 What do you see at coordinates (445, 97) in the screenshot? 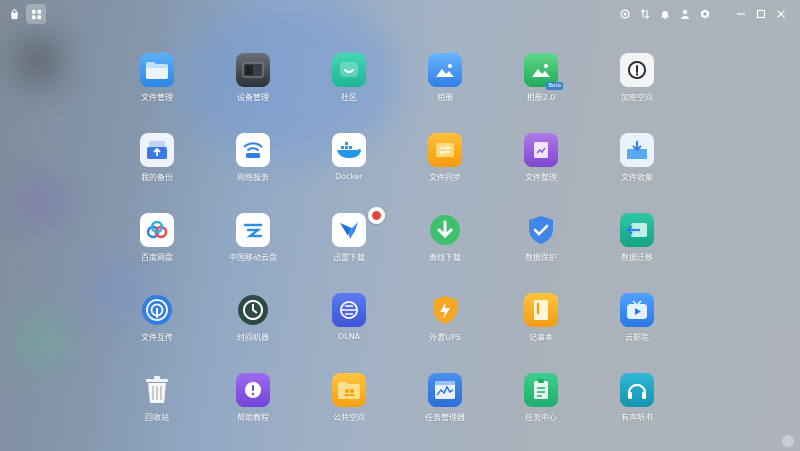
I see `app-label: 相册` at bounding box center [445, 97].